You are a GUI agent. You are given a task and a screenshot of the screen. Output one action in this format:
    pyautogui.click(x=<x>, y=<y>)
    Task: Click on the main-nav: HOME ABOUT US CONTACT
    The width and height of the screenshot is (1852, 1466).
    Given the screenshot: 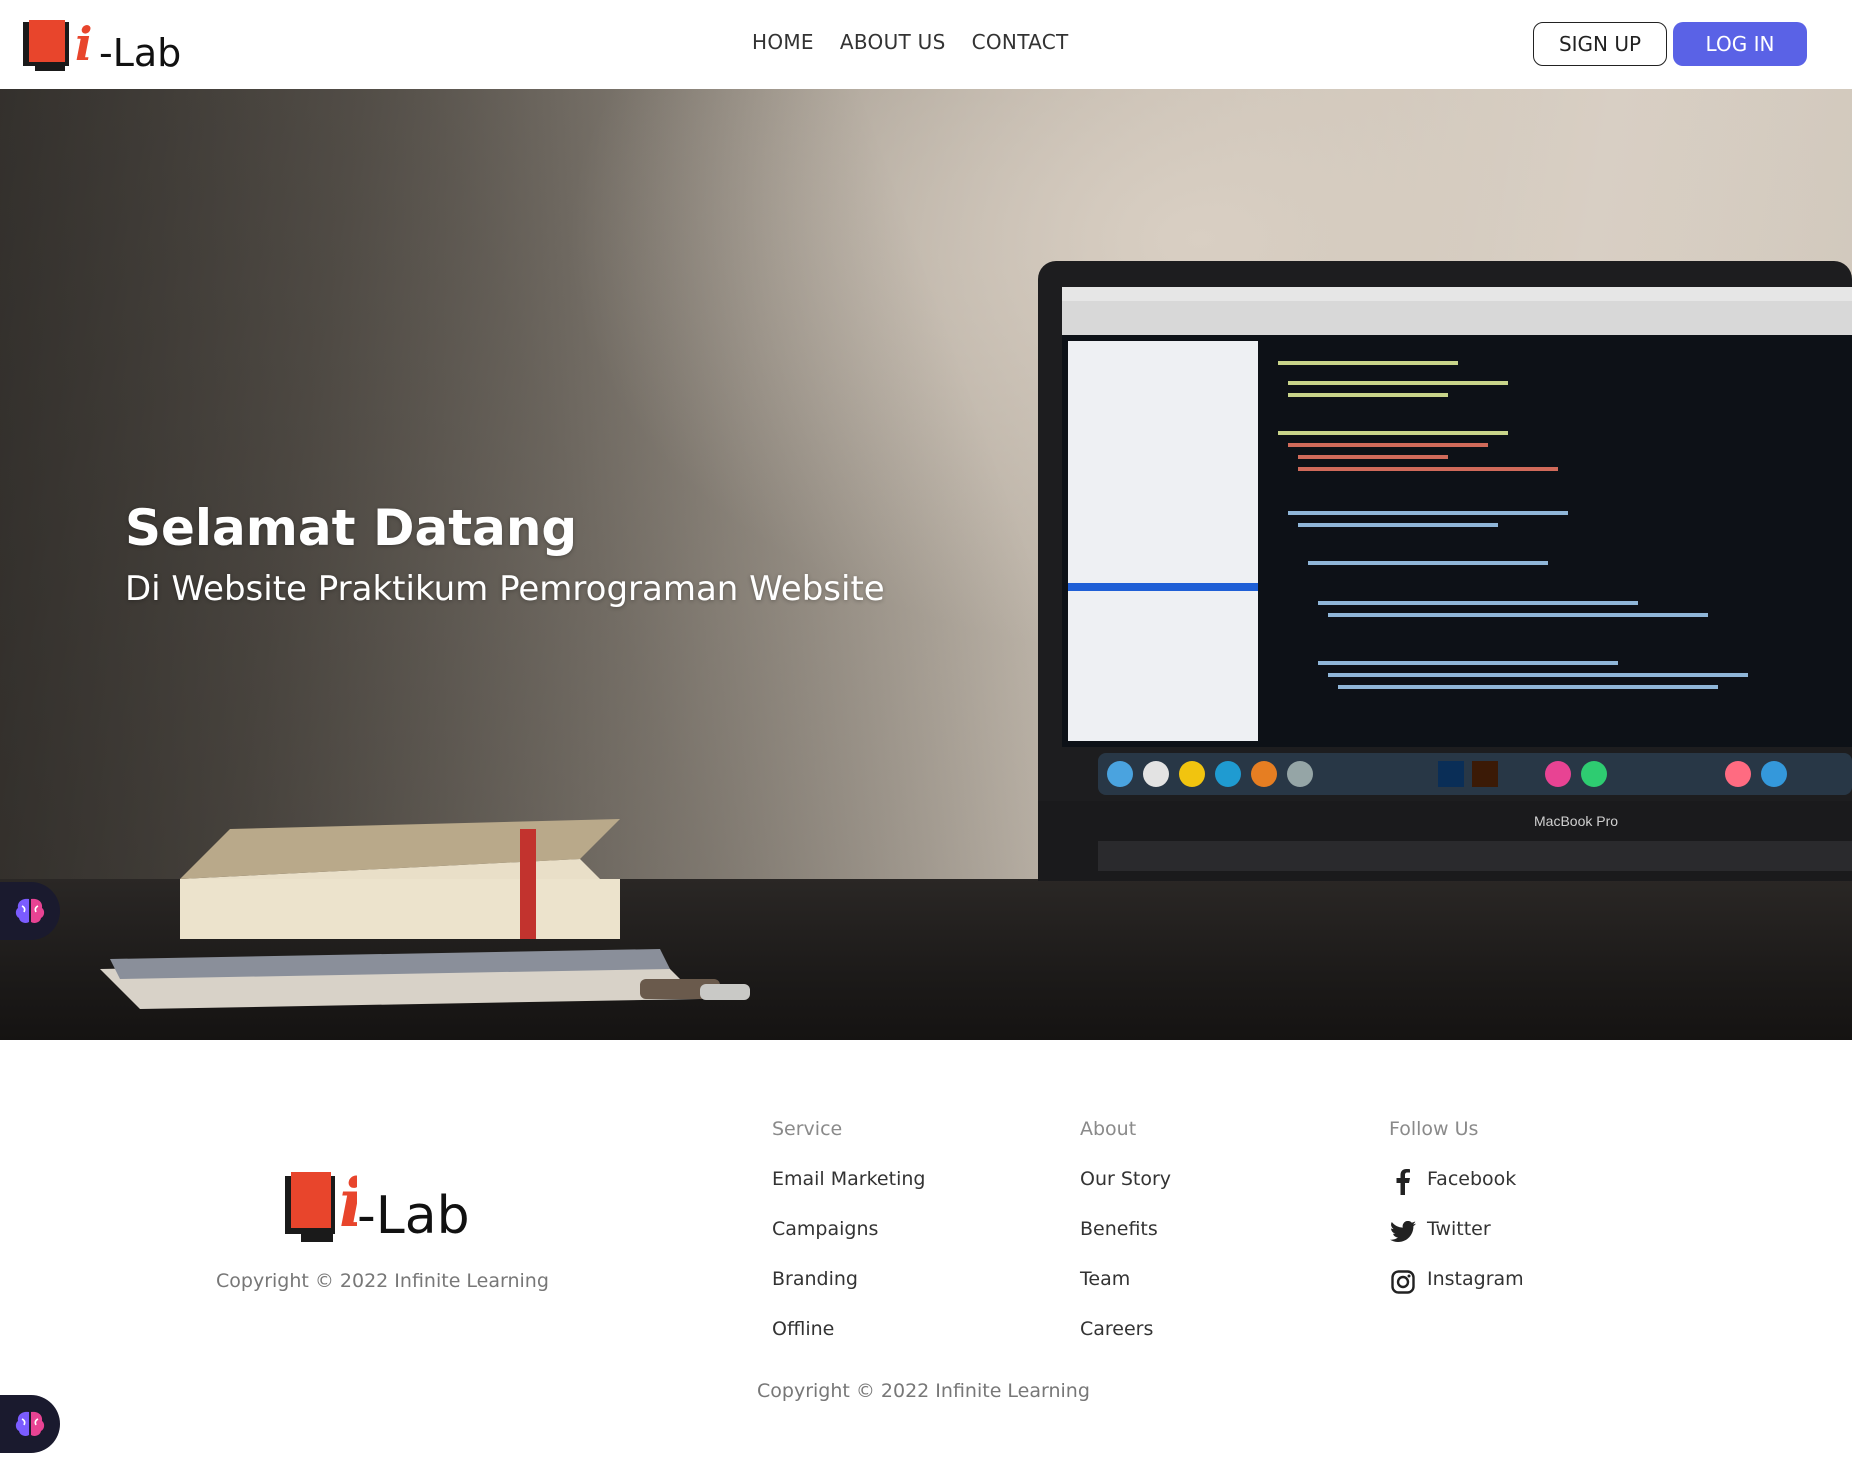 What is the action you would take?
    pyautogui.click(x=910, y=42)
    